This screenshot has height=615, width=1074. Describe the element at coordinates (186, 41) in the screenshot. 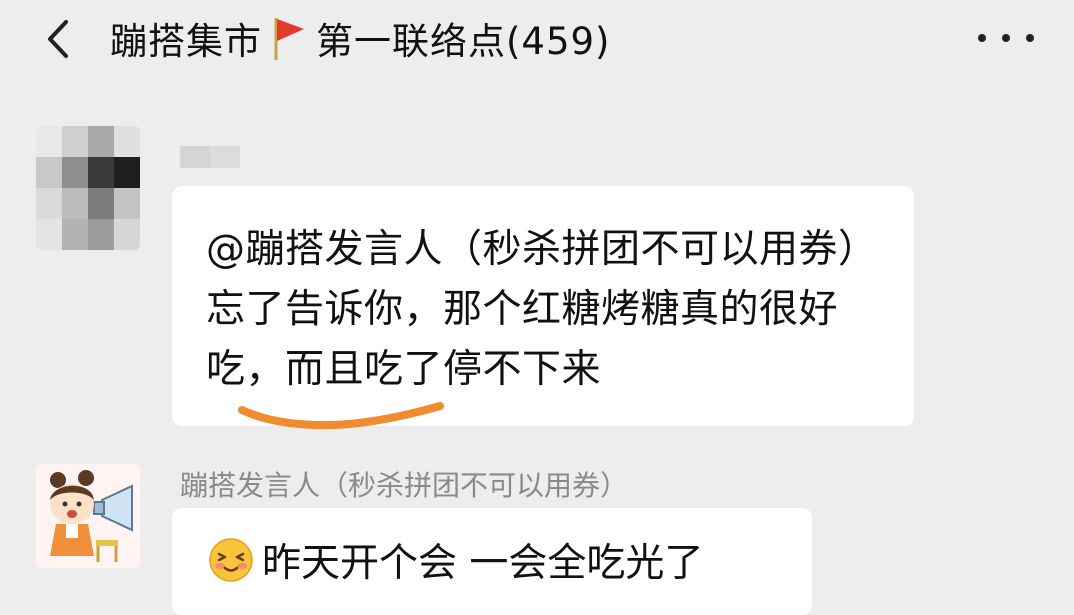

I see `group-name: 蹦搭集市` at that location.